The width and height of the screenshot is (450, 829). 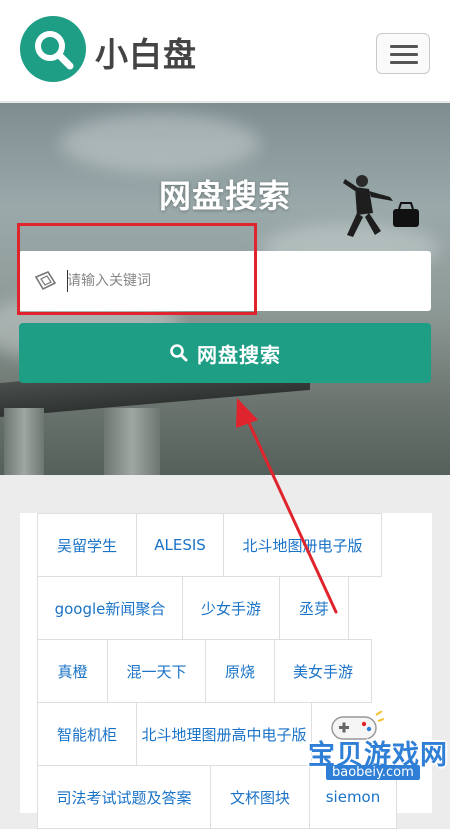 What do you see at coordinates (260, 797) in the screenshot?
I see `tag-link: 文杯图块` at bounding box center [260, 797].